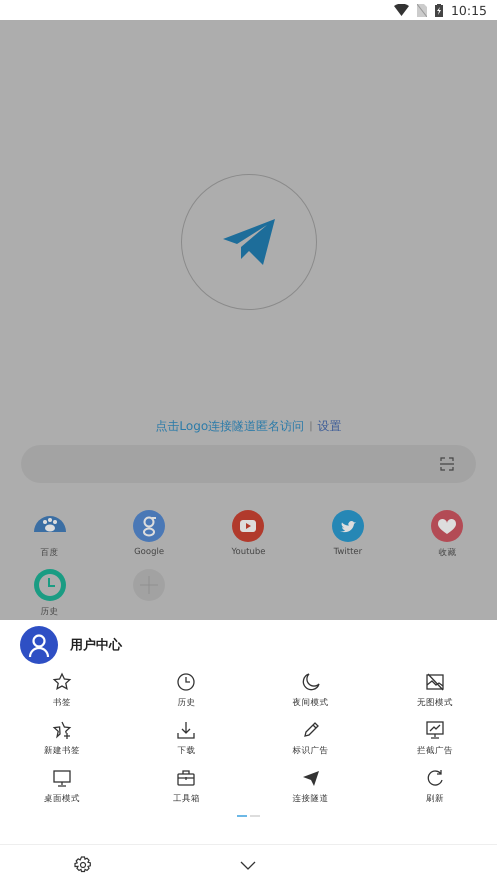 The width and height of the screenshot is (497, 885). What do you see at coordinates (62, 730) in the screenshot?
I see `star-plus-icon` at bounding box center [62, 730].